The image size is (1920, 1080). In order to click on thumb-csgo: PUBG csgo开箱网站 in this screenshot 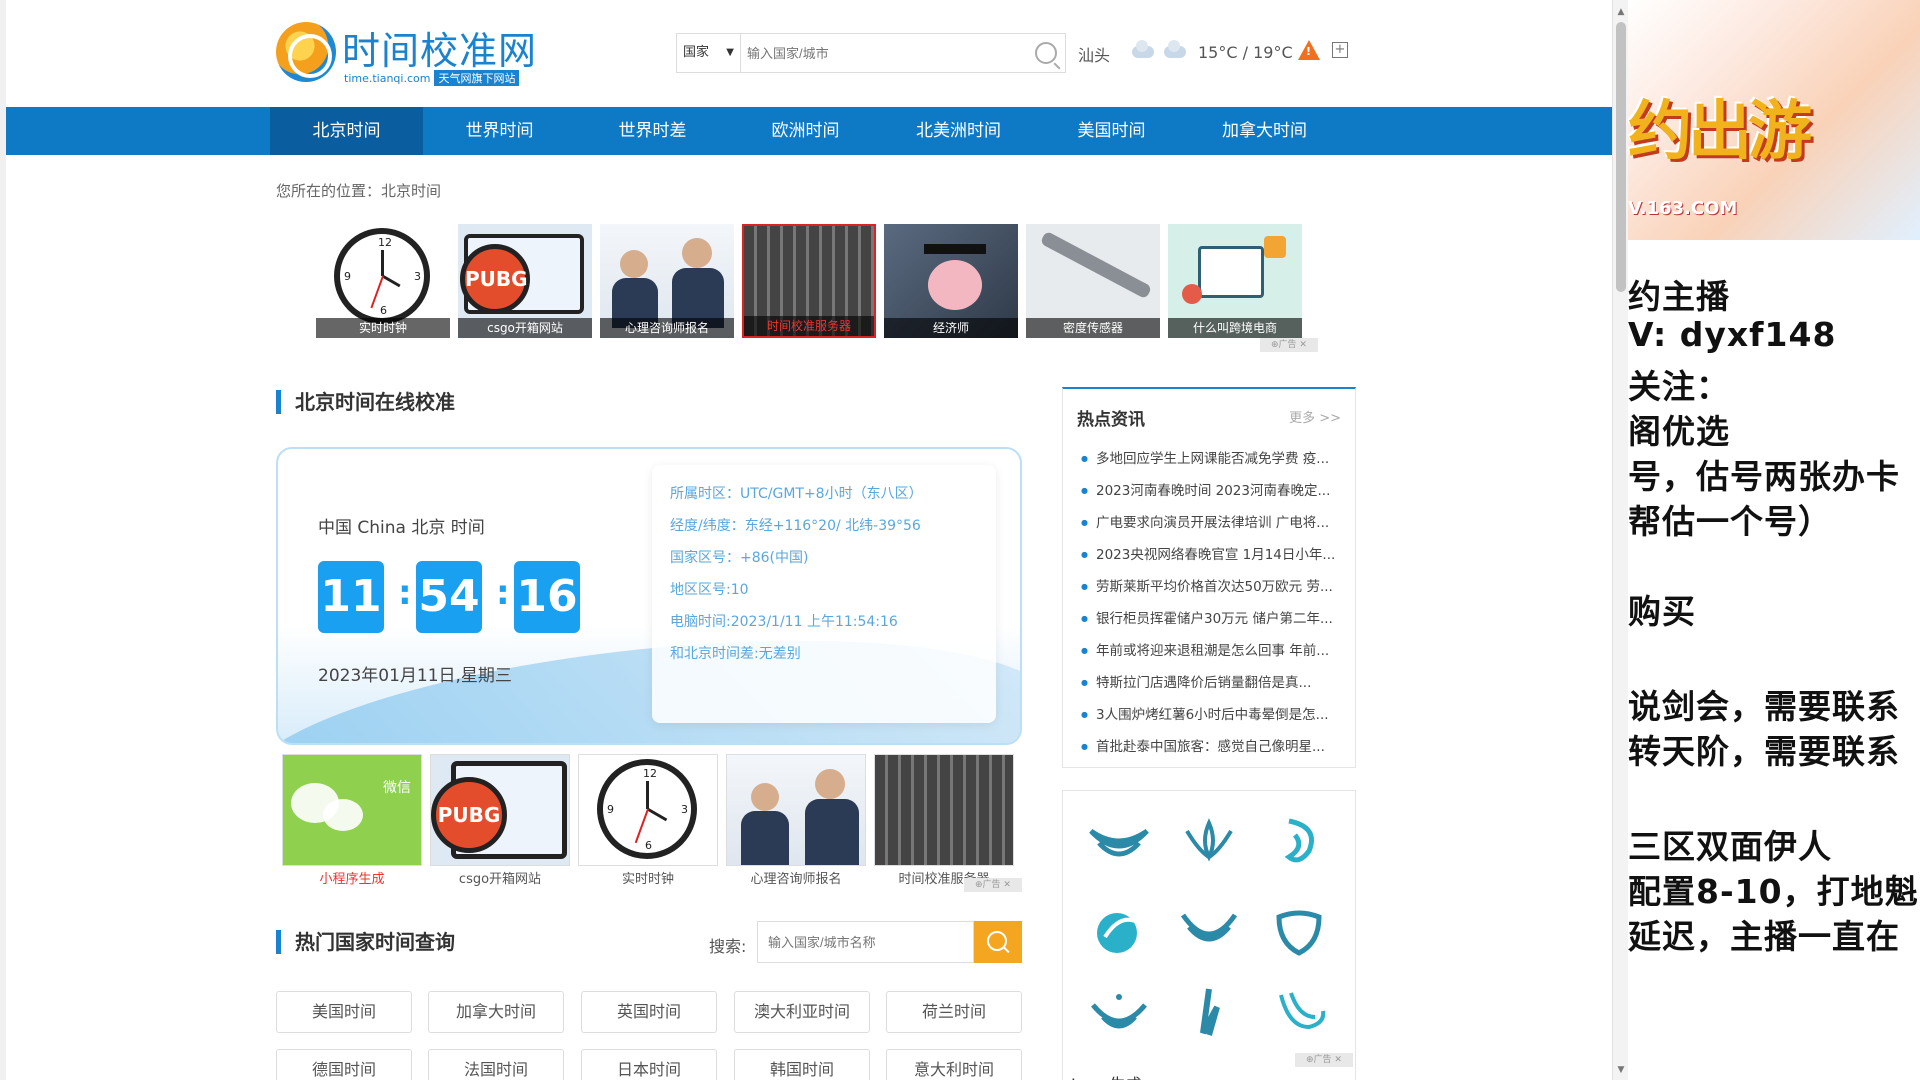, I will do `click(525, 281)`.